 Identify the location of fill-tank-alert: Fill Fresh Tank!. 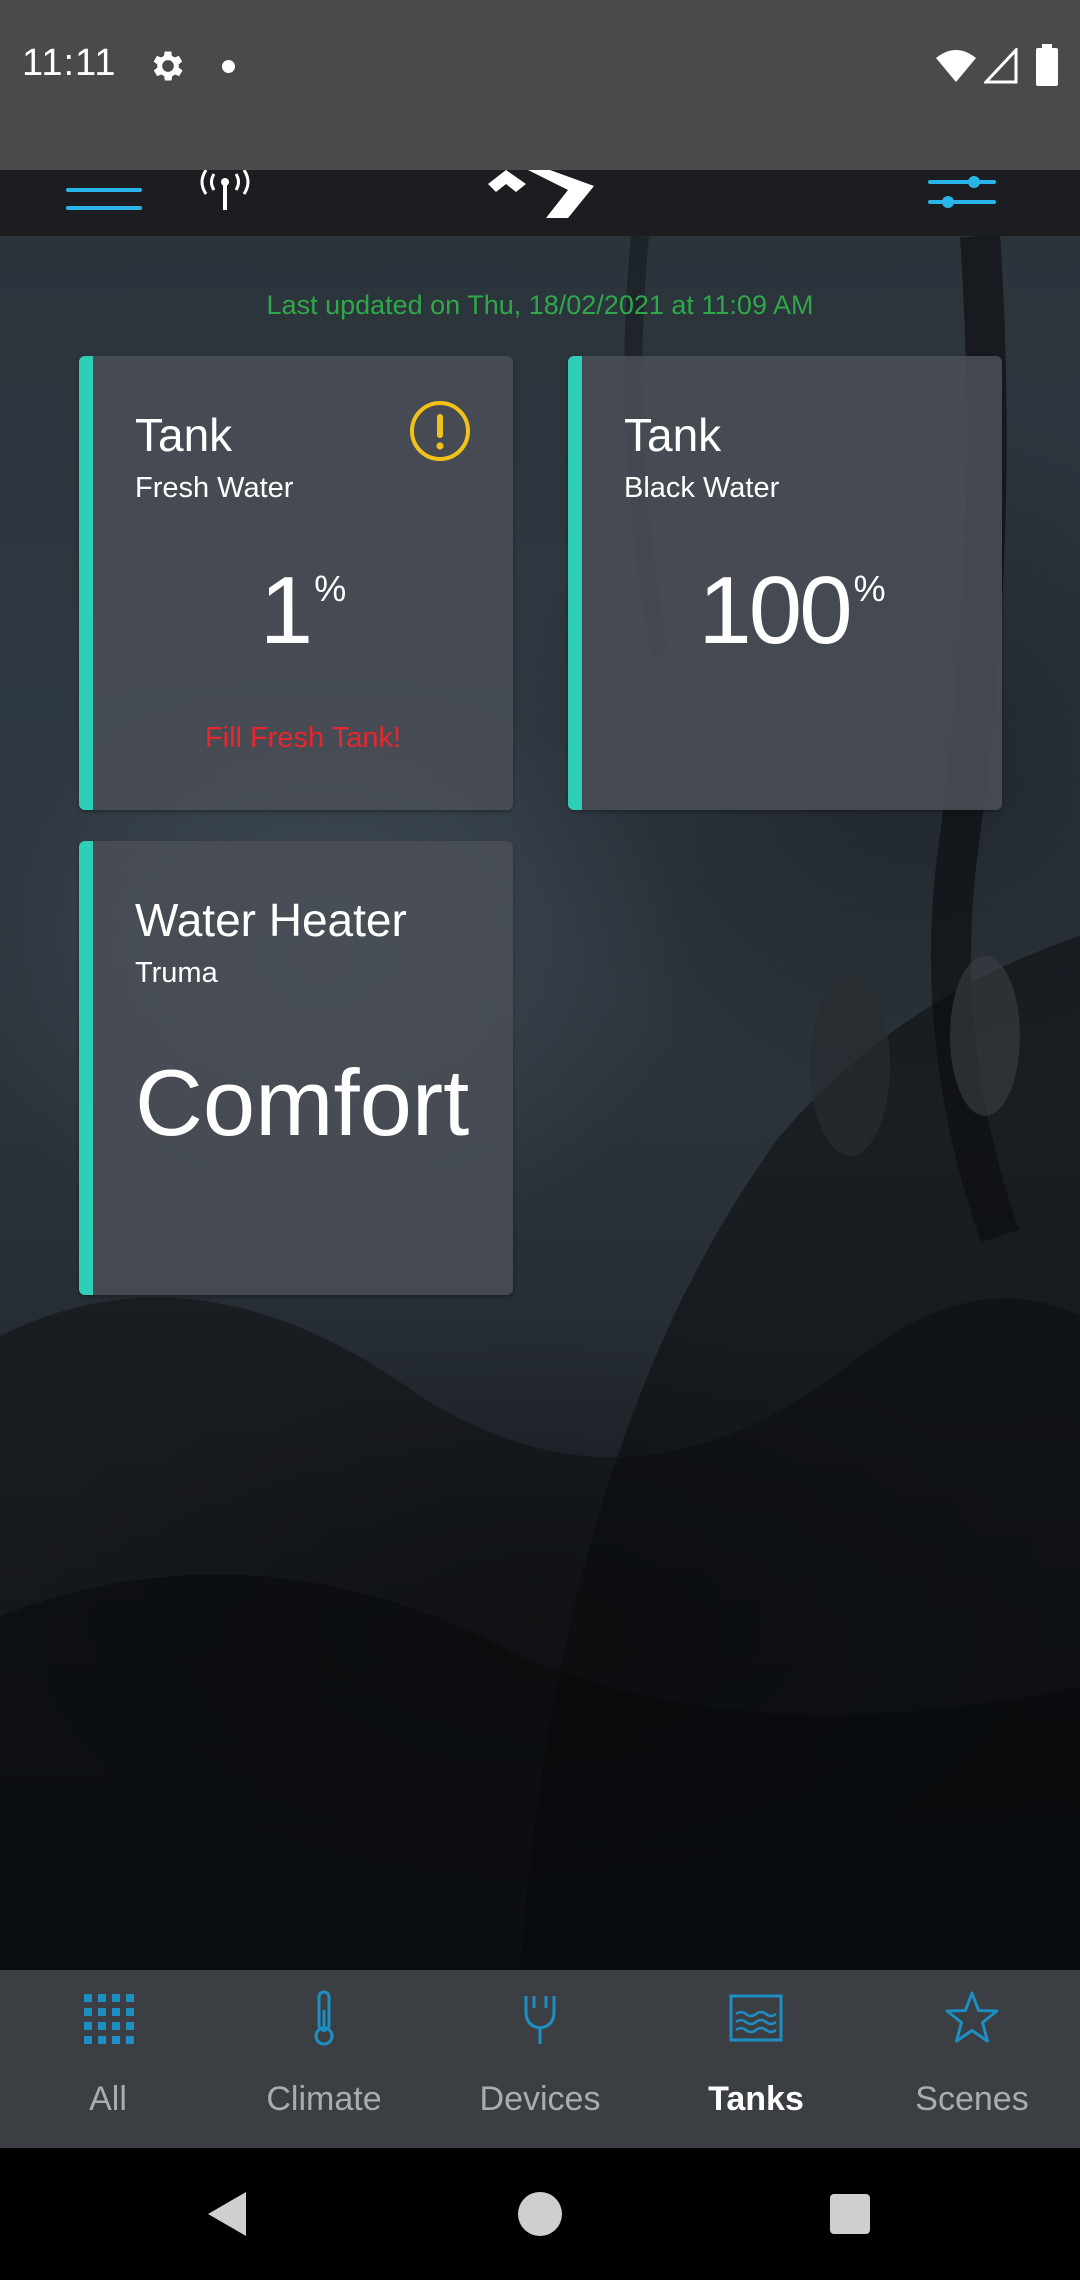
(303, 738).